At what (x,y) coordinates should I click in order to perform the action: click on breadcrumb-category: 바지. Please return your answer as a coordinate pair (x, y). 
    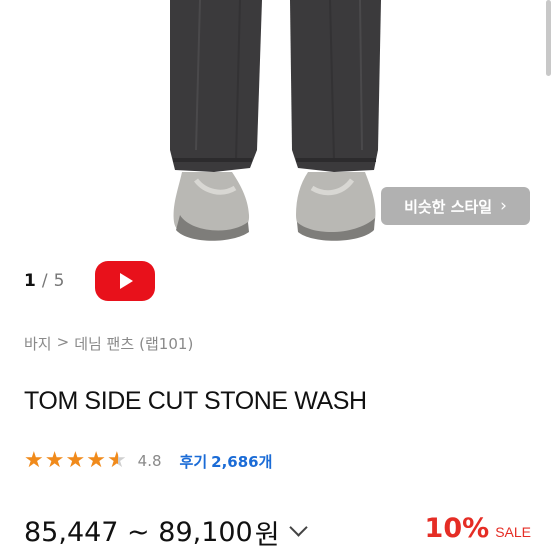
    Looking at the image, I should click on (38, 343).